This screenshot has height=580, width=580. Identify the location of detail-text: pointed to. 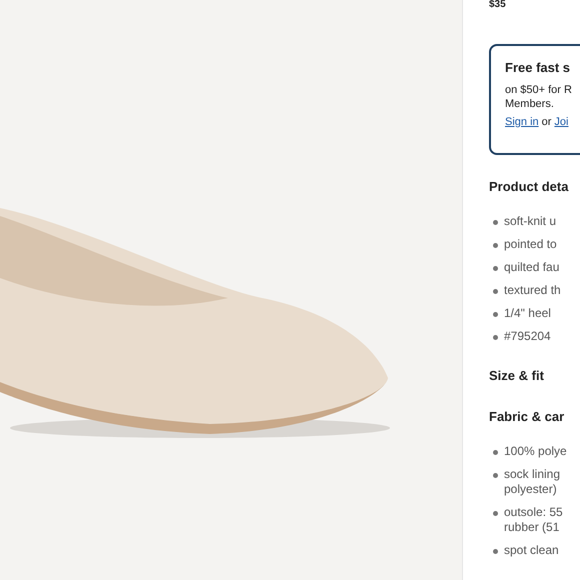
(530, 244).